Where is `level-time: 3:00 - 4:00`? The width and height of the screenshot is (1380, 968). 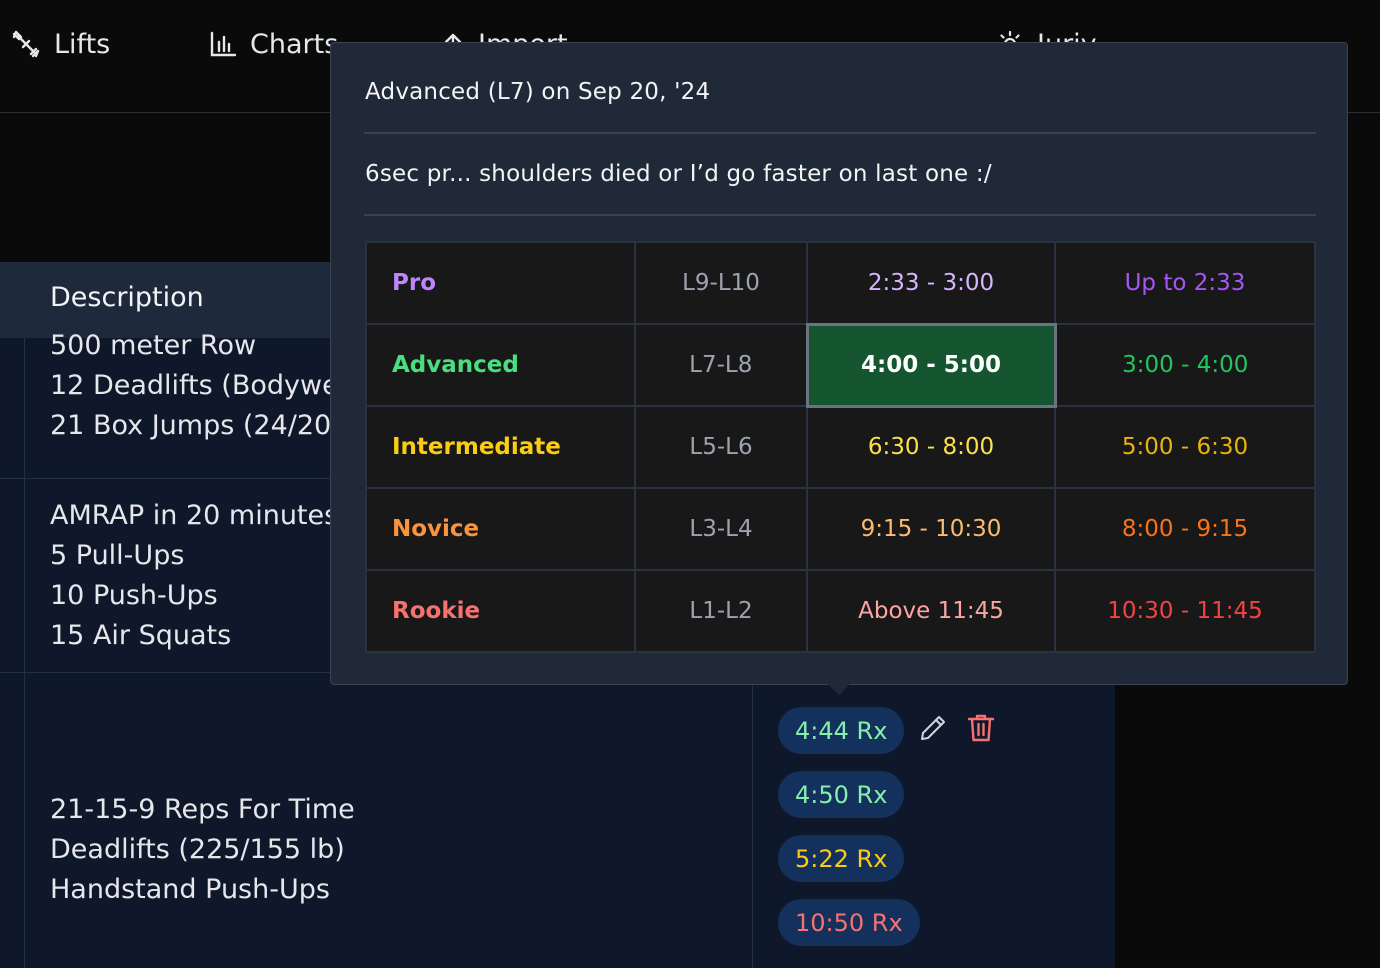
level-time: 3:00 - 4:00 is located at coordinates (1185, 365).